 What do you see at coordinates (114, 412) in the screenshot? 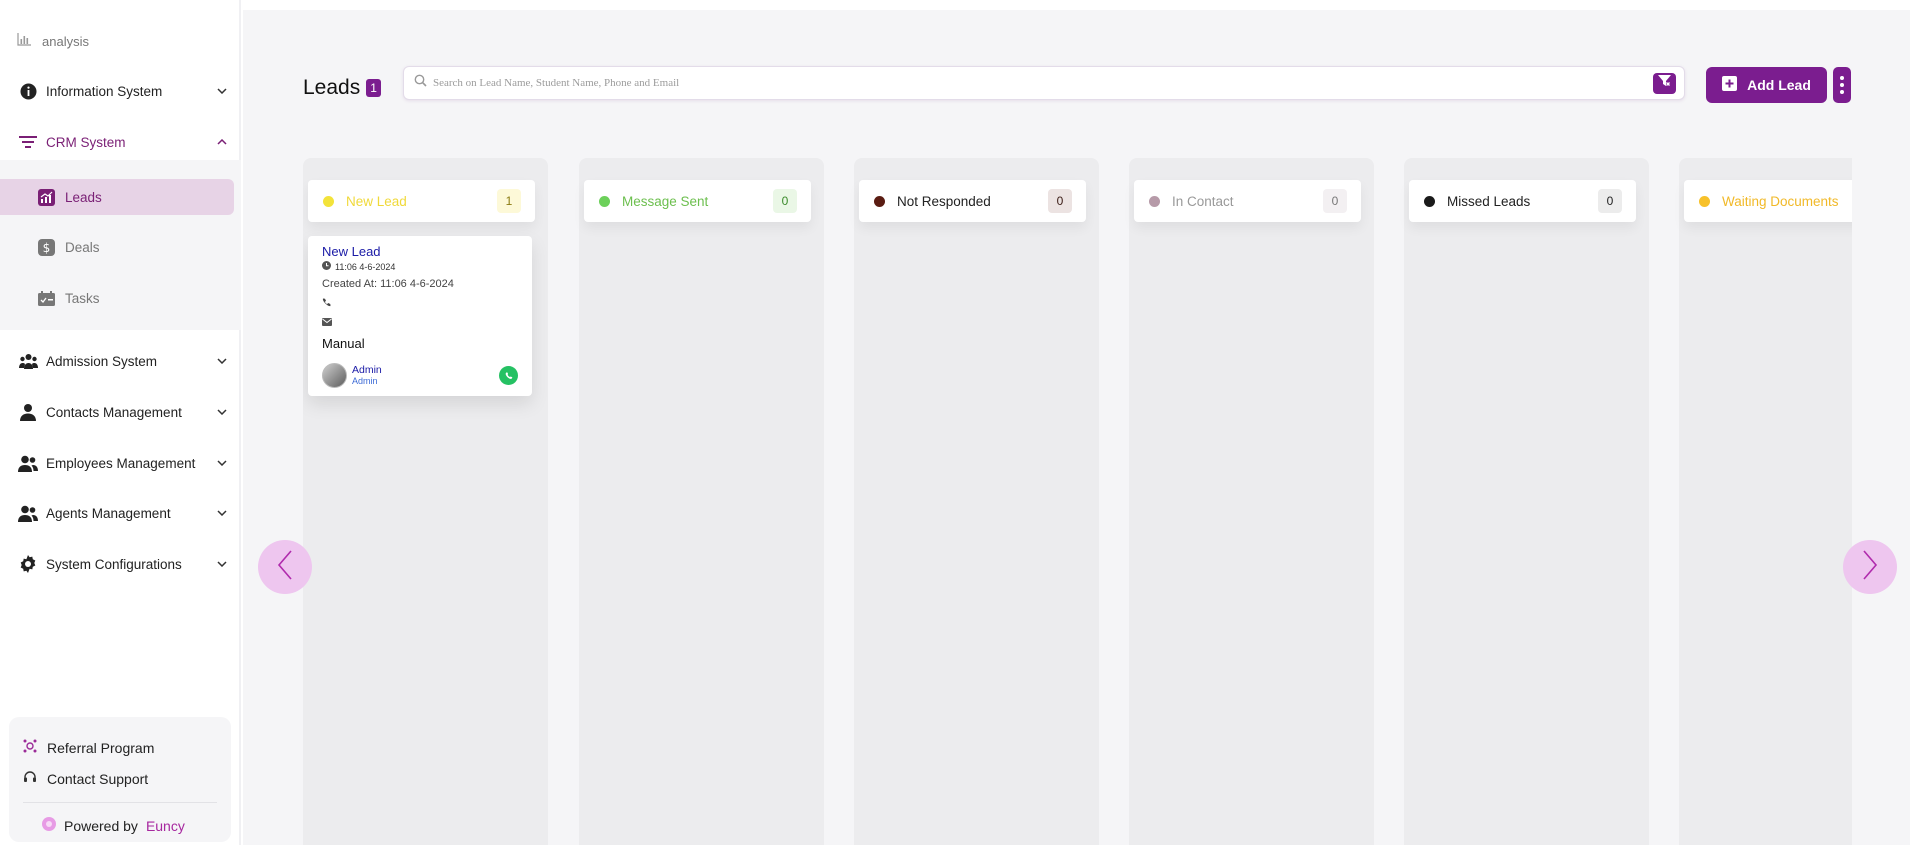
I see `sidebar-item-label: Contacts Management` at bounding box center [114, 412].